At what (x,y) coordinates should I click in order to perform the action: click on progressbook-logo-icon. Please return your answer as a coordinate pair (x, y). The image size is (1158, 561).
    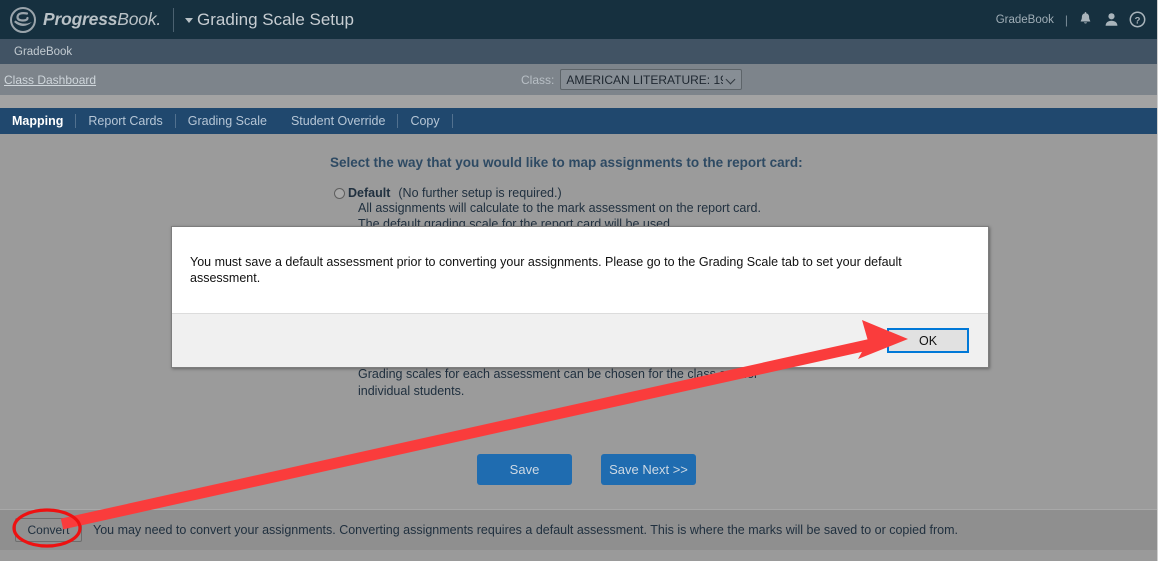
    Looking at the image, I should click on (23, 19).